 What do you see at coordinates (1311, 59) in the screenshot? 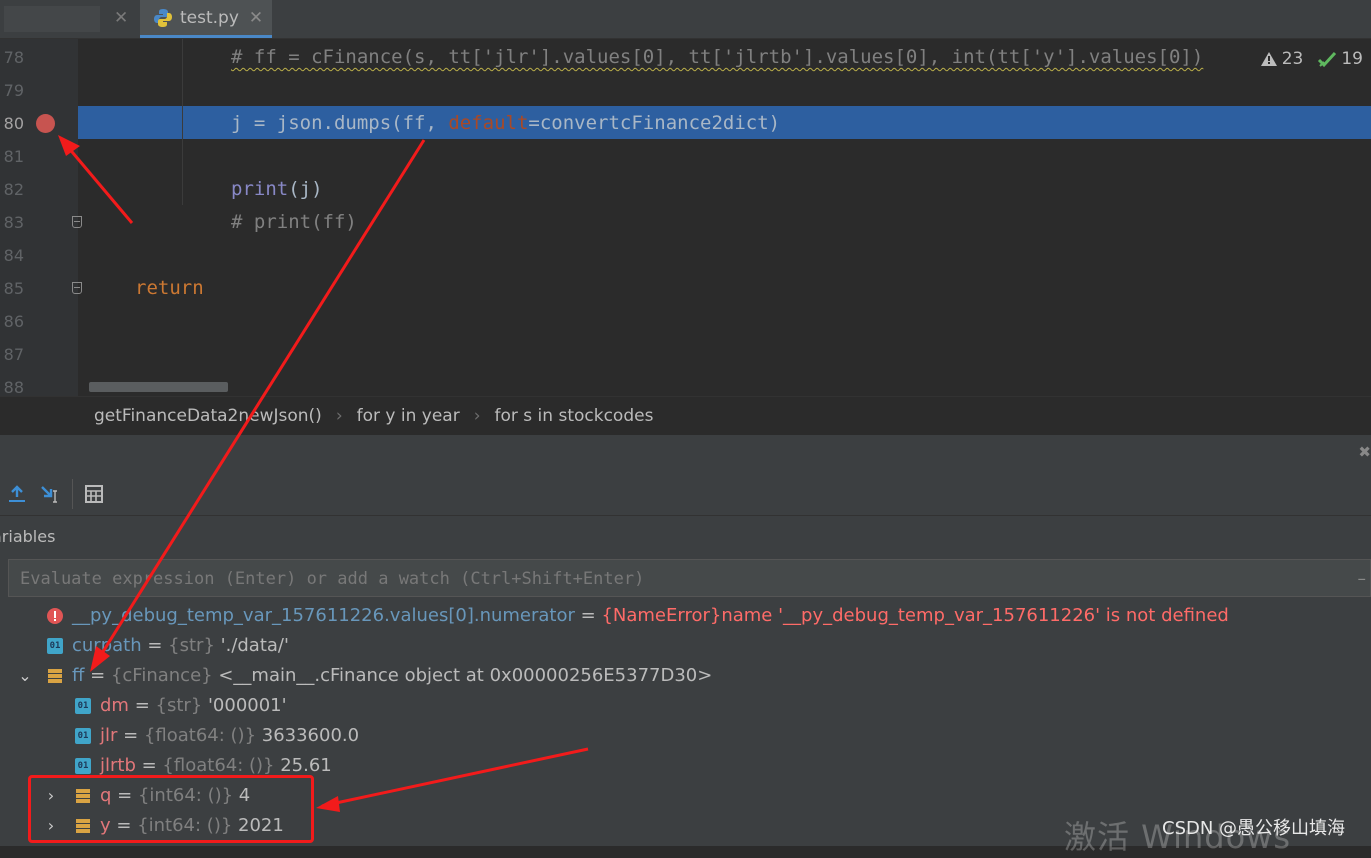
I see `inspection-widget: 23 19` at bounding box center [1311, 59].